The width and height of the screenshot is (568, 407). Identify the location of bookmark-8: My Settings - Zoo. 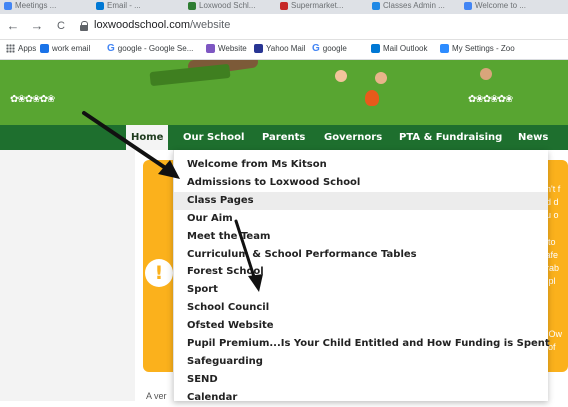
(477, 49).